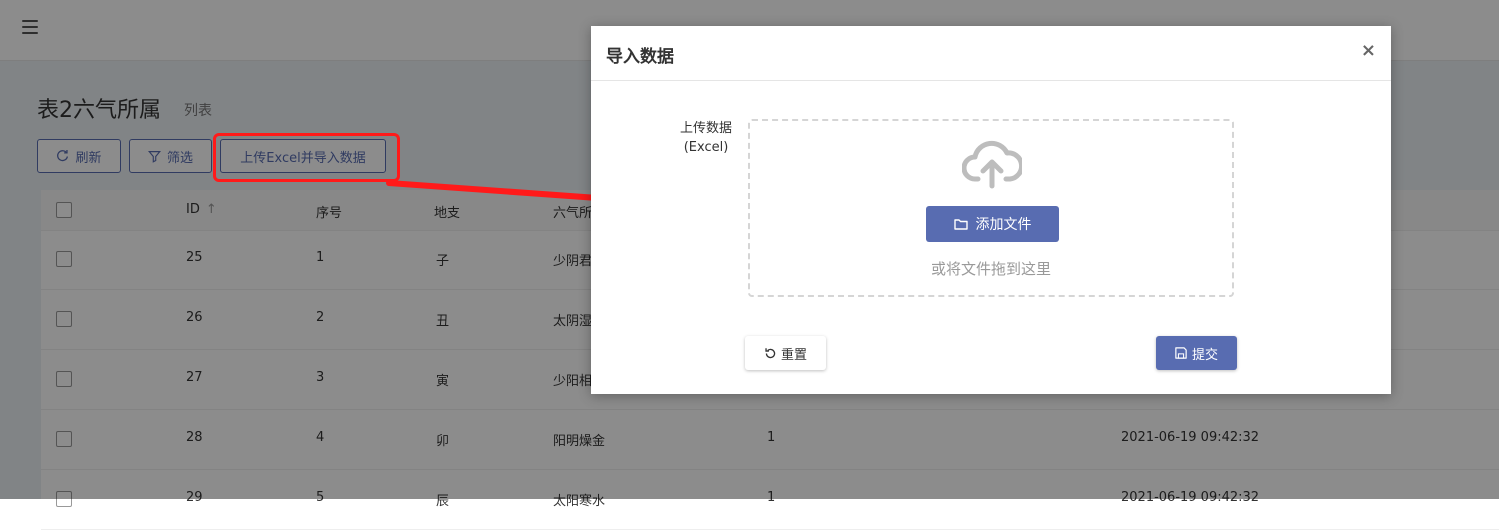  Describe the element at coordinates (770, 352) in the screenshot. I see `undo-icon` at that location.